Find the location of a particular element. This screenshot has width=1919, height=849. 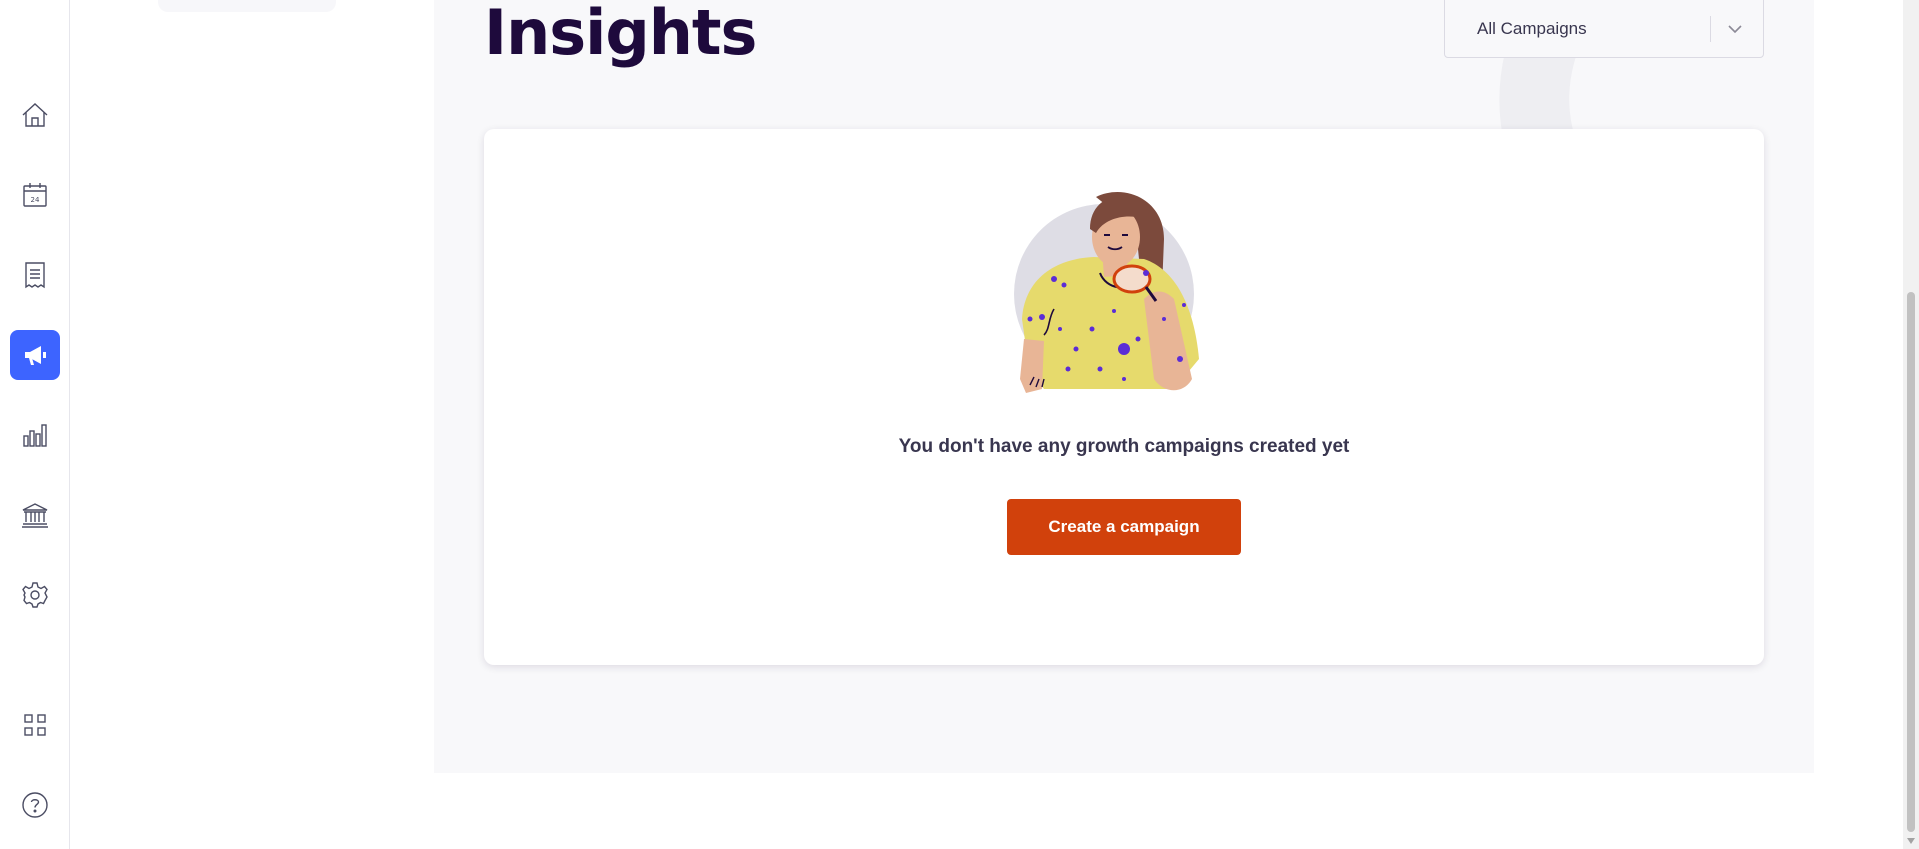

page-title: Insights is located at coordinates (620, 34).